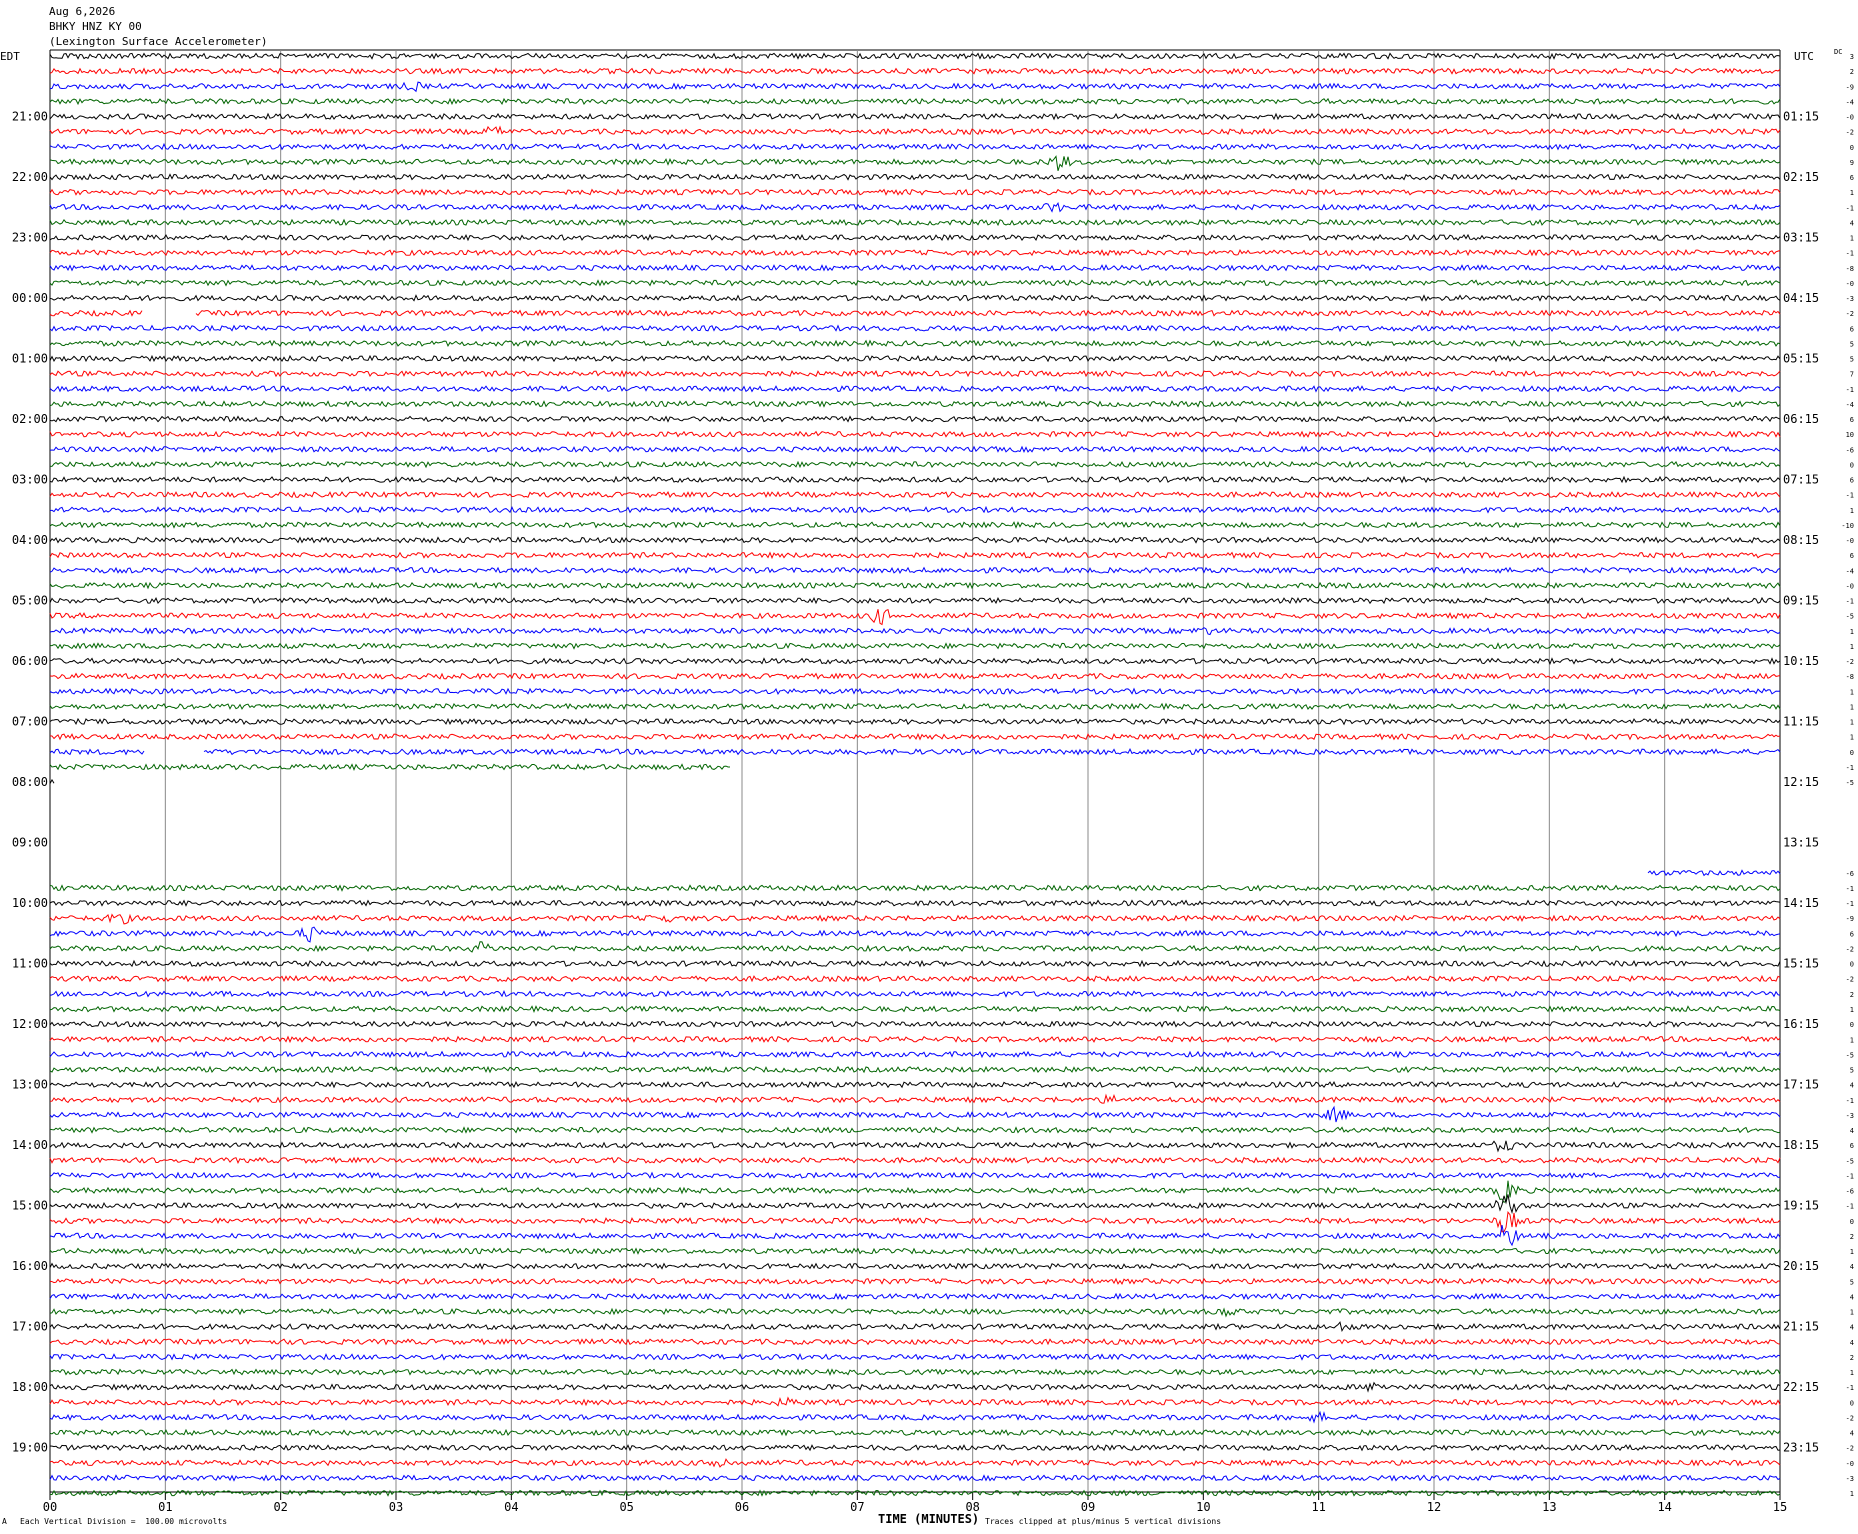 Image resolution: width=1858 pixels, height=1534 pixels. What do you see at coordinates (1852, 753) in the screenshot?
I see `dc-offset-label: 0` at bounding box center [1852, 753].